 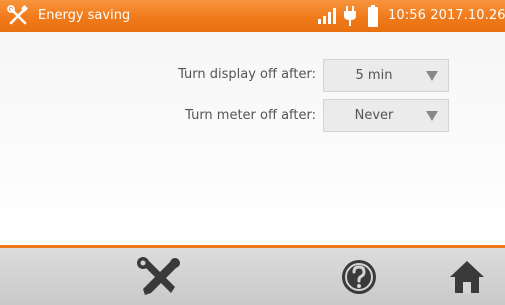 I want to click on display-off-value: 5 min, so click(x=374, y=75).